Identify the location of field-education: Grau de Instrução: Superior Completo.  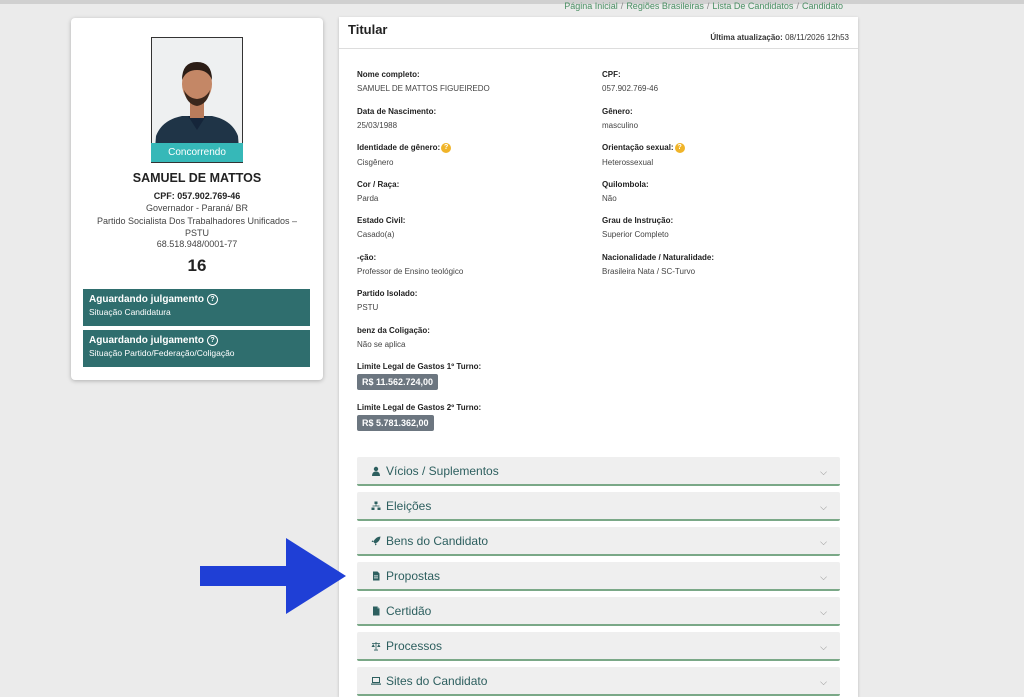
(638, 227).